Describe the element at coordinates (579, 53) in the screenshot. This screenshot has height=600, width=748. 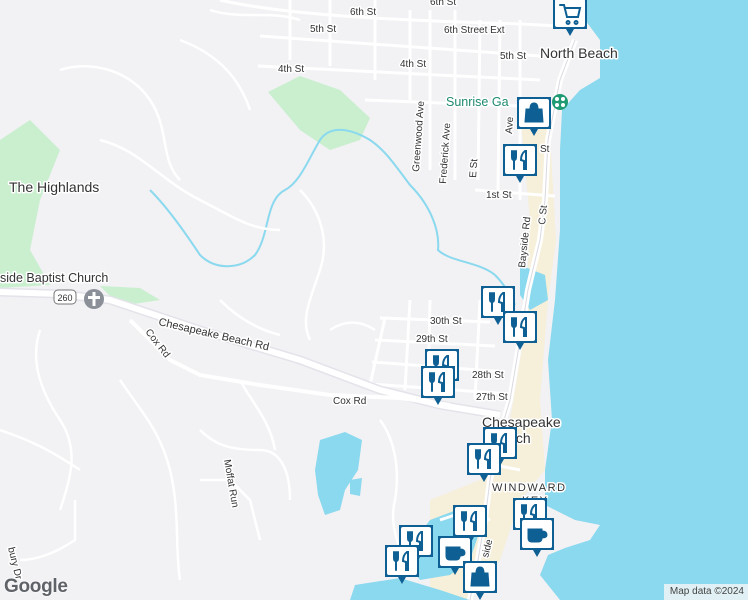
I see `place-label-north-beach: North Beach` at that location.